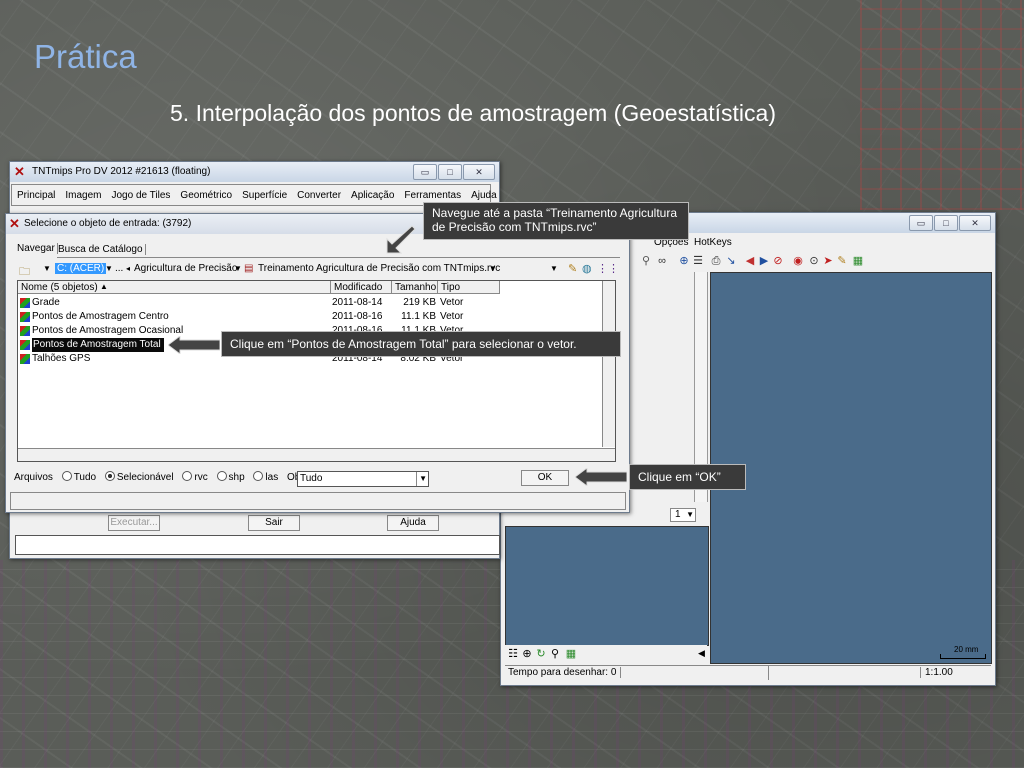 The width and height of the screenshot is (1024, 768). Describe the element at coordinates (316, 454) in the screenshot. I see `horizontal-scrollbar` at that location.